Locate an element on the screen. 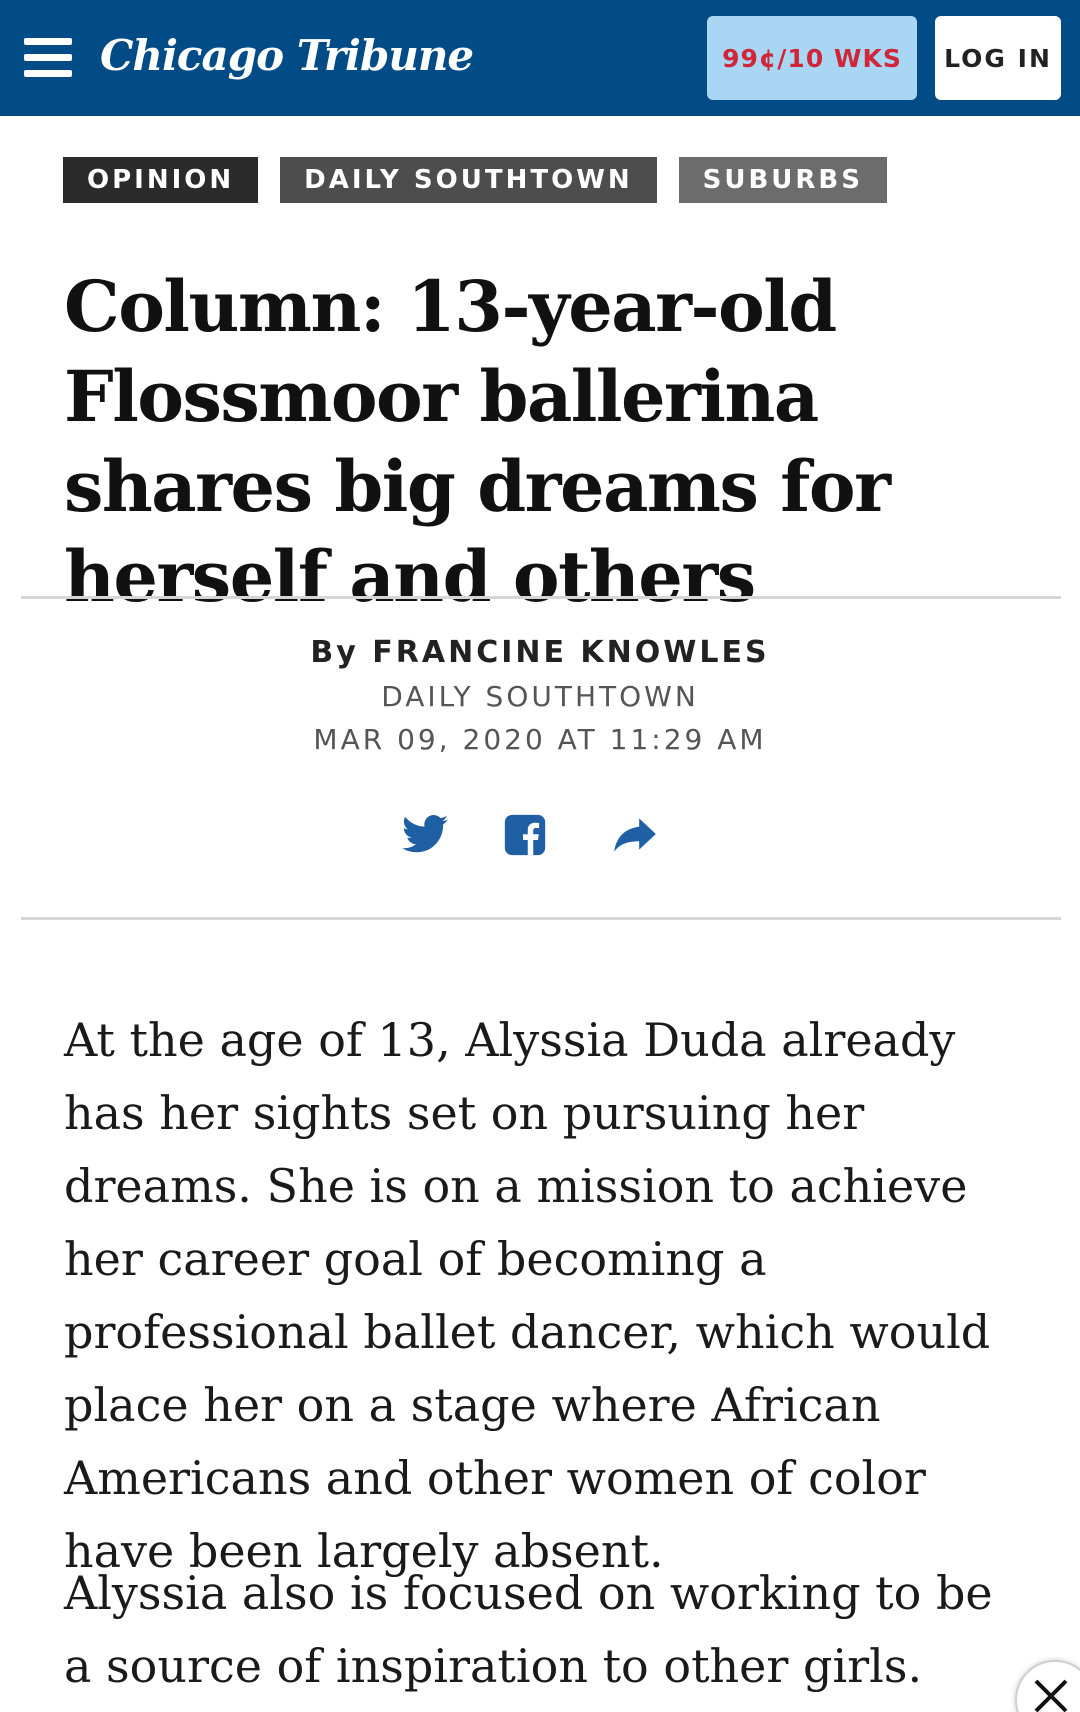 The image size is (1080, 1712). divider-bottom is located at coordinates (541, 918).